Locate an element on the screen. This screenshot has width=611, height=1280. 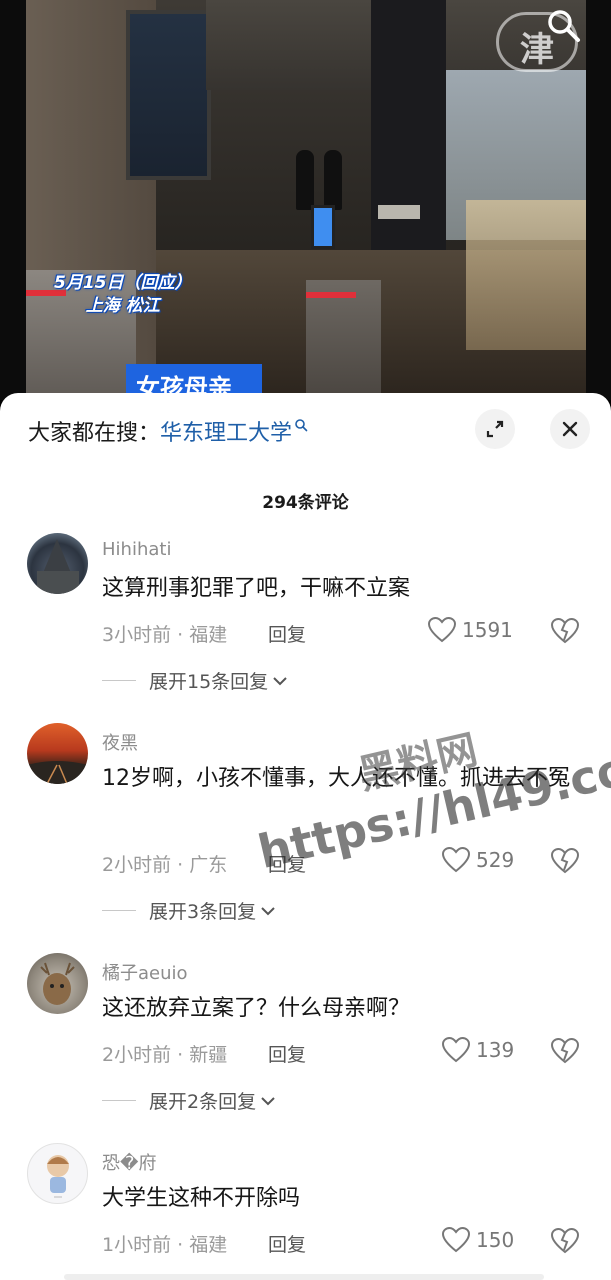
expand-replies-button: 展开2条回复 is located at coordinates (189, 1100).